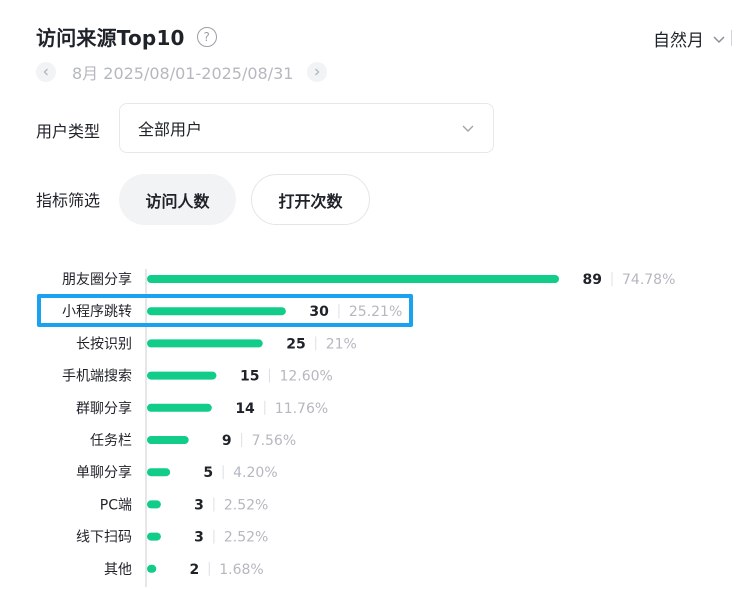 The width and height of the screenshot is (740, 589). Describe the element at coordinates (68, 131) in the screenshot. I see `user-type-label: 用户类型` at that location.